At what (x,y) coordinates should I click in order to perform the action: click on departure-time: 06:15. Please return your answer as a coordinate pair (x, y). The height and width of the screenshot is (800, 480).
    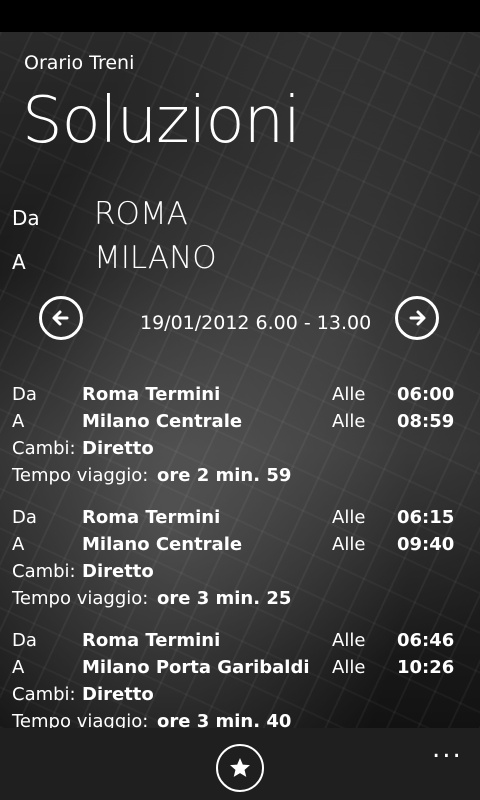
    Looking at the image, I should click on (426, 517).